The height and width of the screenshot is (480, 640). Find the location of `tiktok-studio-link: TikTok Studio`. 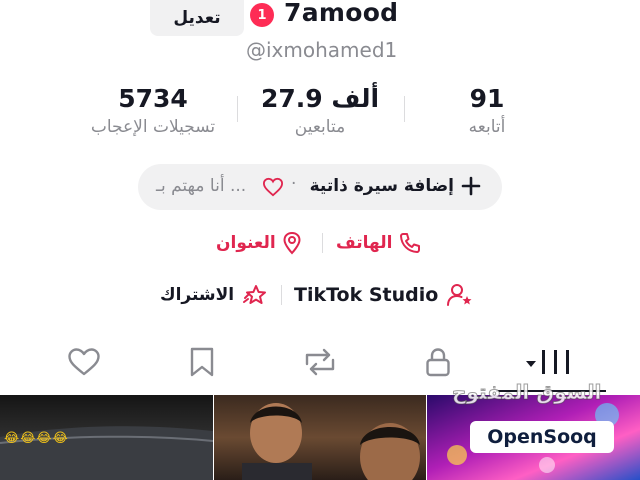

tiktok-studio-link: TikTok Studio is located at coordinates (384, 295).